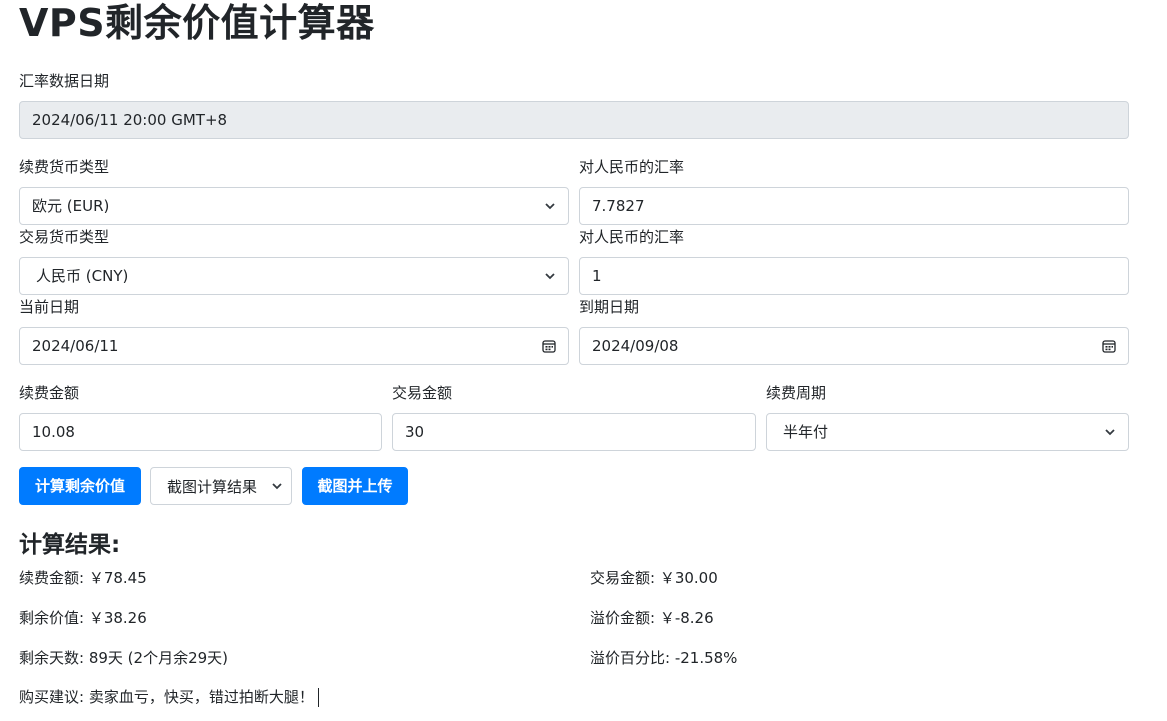  What do you see at coordinates (796, 393) in the screenshot?
I see `renew-cycle-label: 续费周期` at bounding box center [796, 393].